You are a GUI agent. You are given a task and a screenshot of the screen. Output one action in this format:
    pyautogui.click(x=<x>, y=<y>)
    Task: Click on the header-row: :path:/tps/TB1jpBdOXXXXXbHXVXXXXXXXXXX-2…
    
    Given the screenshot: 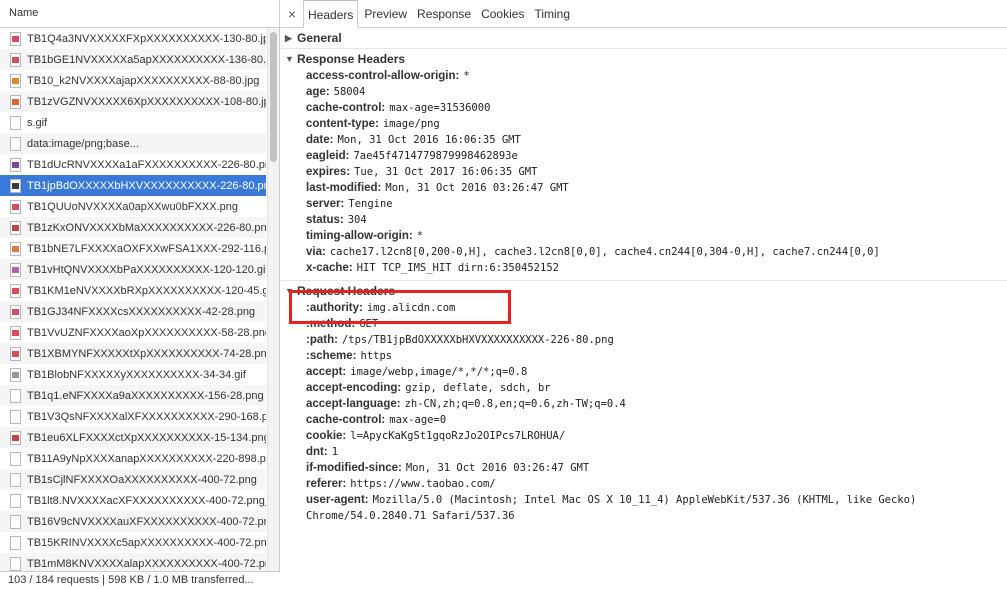 What is the action you would take?
    pyautogui.click(x=644, y=340)
    